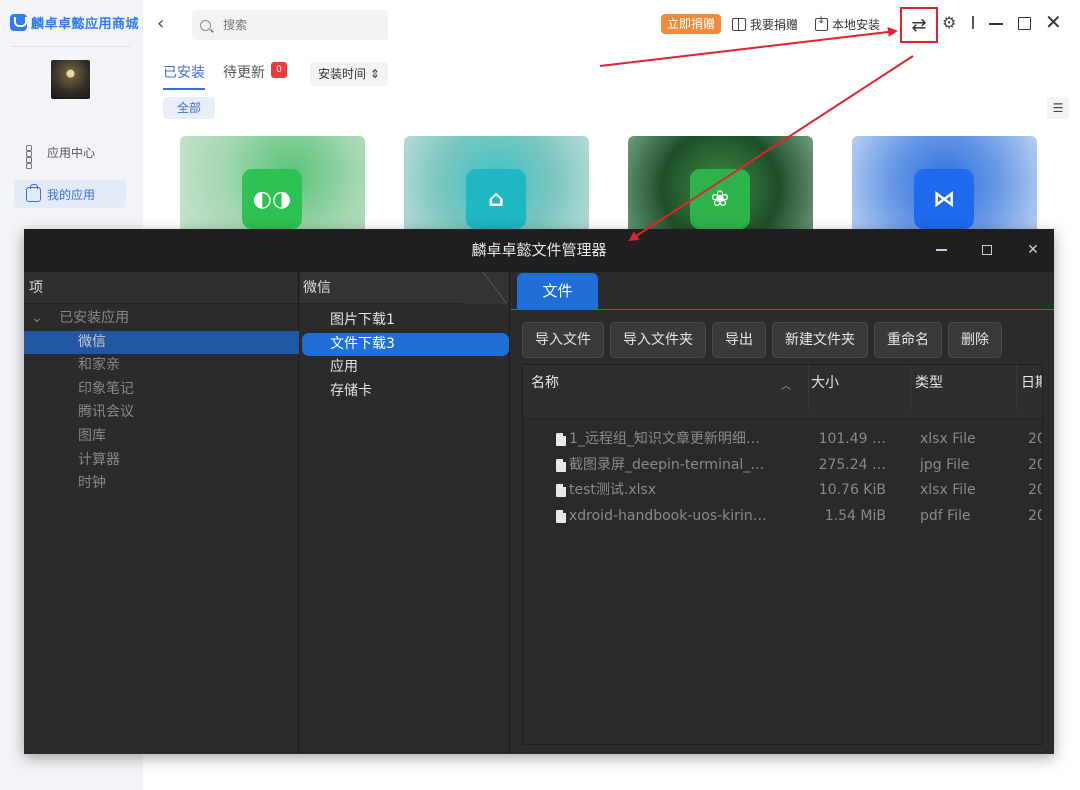 The width and height of the screenshot is (1080, 790). What do you see at coordinates (405, 344) in the screenshot?
I see `folder-item-selected: 文件下载3` at bounding box center [405, 344].